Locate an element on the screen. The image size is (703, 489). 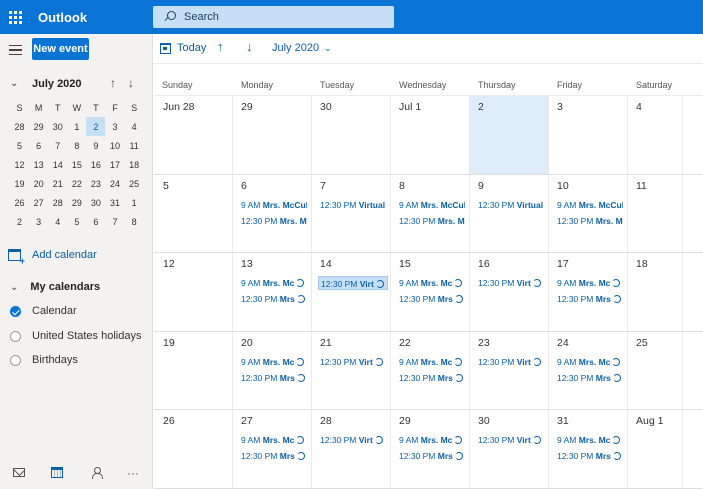
day-number: 13 is located at coordinates (276, 266).